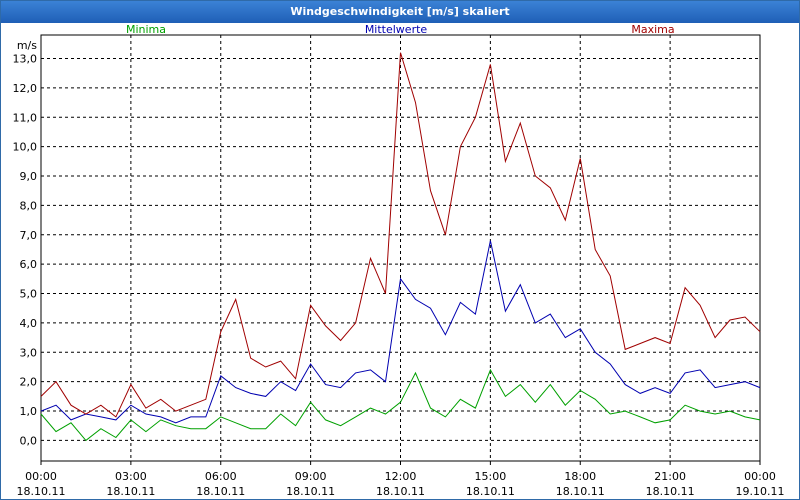 The image size is (800, 500). I want to click on y-tick-label: 1,0, so click(29, 411).